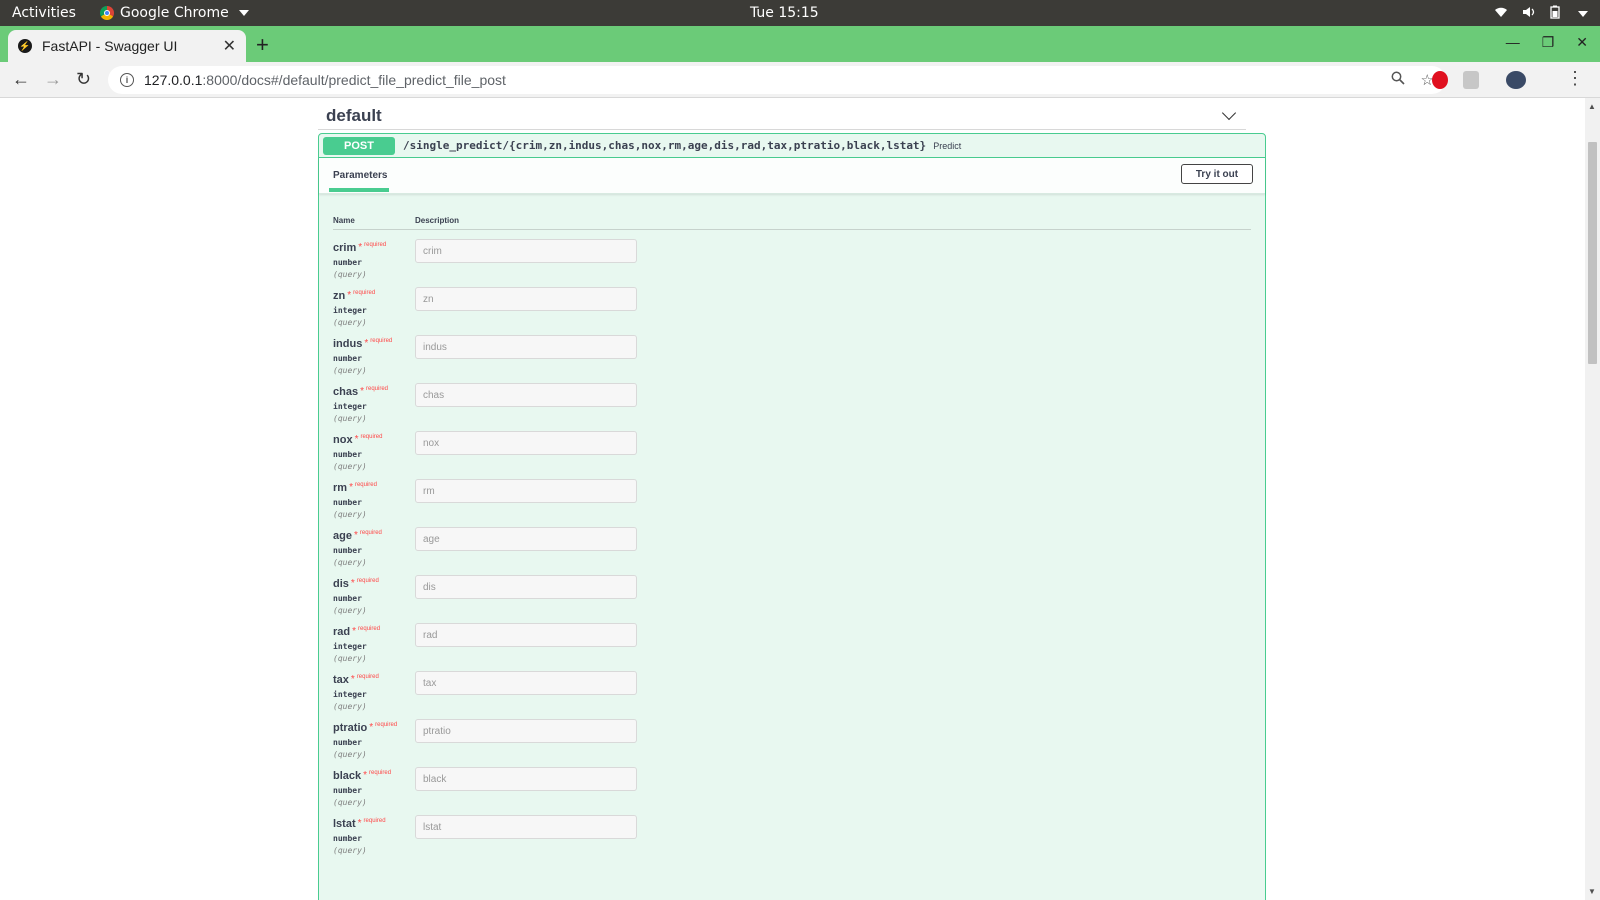 Image resolution: width=1600 pixels, height=900 pixels. What do you see at coordinates (360, 175) in the screenshot?
I see `tab-parameters: Parameters` at bounding box center [360, 175].